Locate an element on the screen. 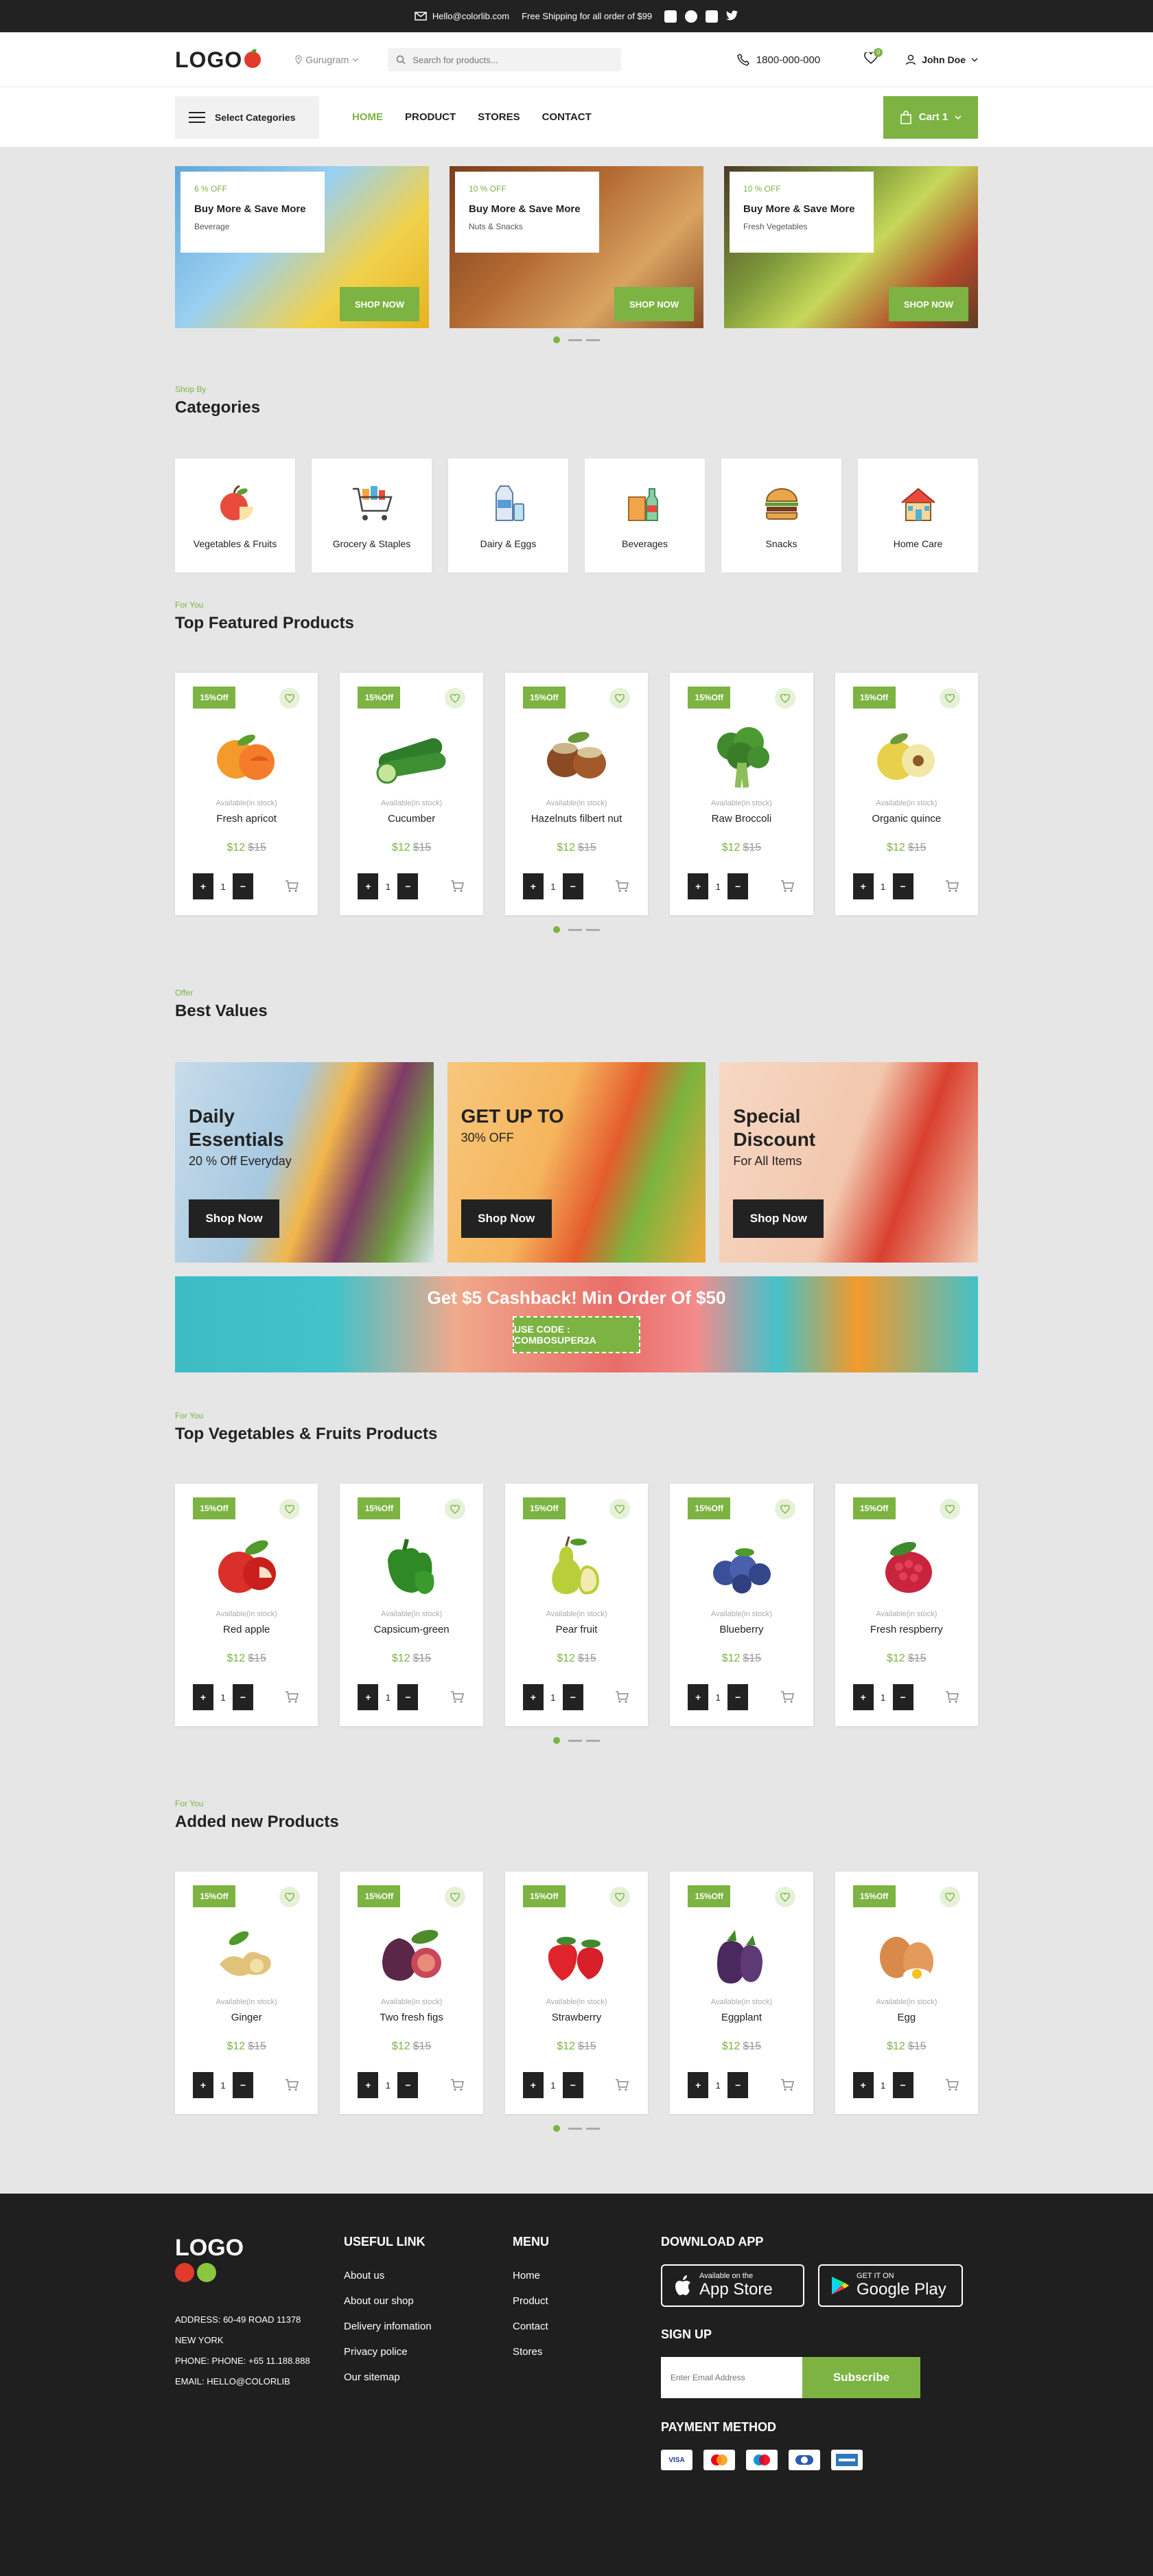 The width and height of the screenshot is (1153, 2576). app-store-button: Available on the App Store is located at coordinates (733, 2285).